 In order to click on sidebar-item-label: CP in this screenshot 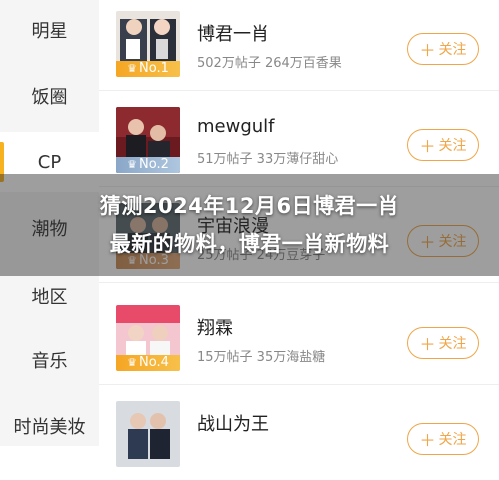, I will do `click(49, 162)`.